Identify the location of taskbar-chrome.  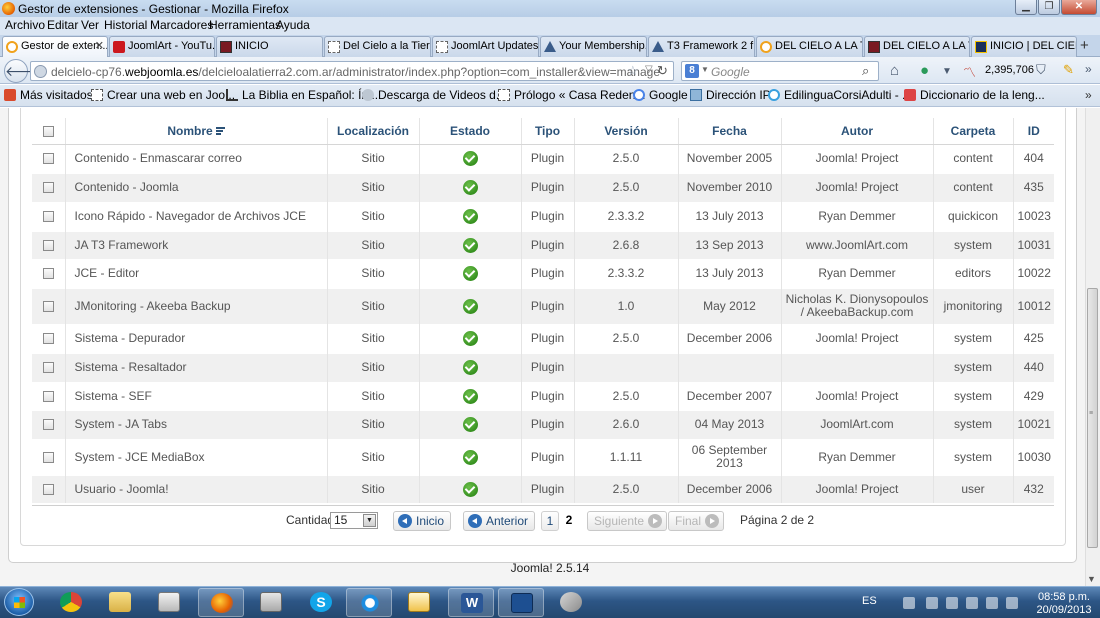
(71, 602).